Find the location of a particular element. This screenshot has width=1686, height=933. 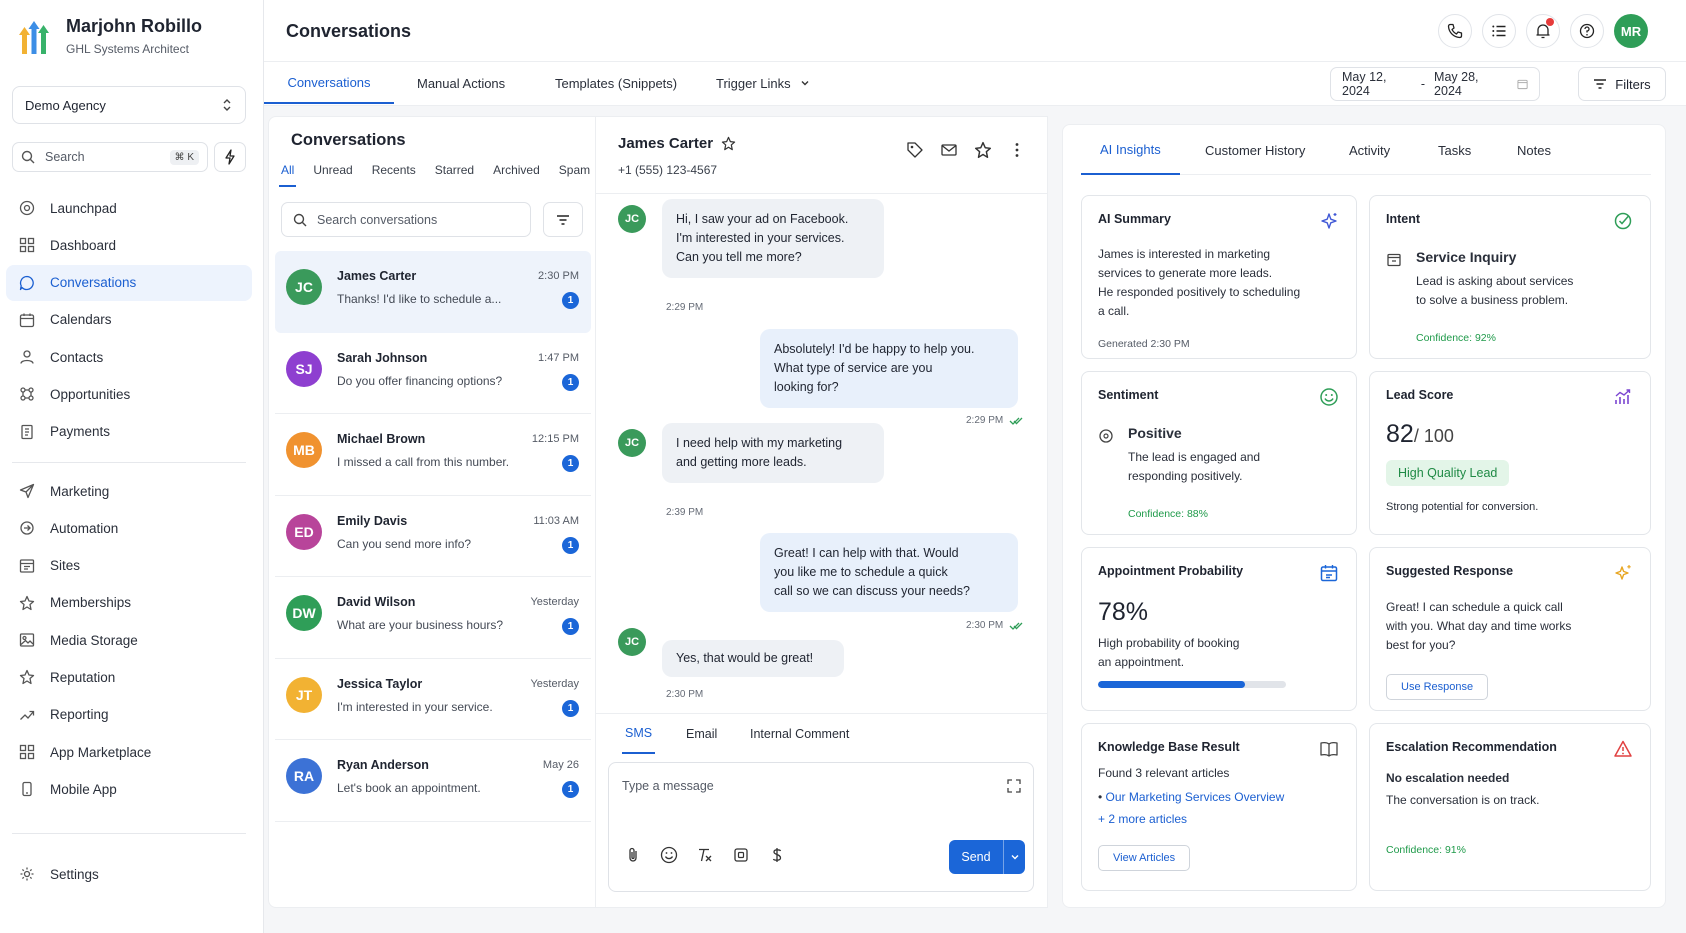

emoji-button is located at coordinates (669, 855).